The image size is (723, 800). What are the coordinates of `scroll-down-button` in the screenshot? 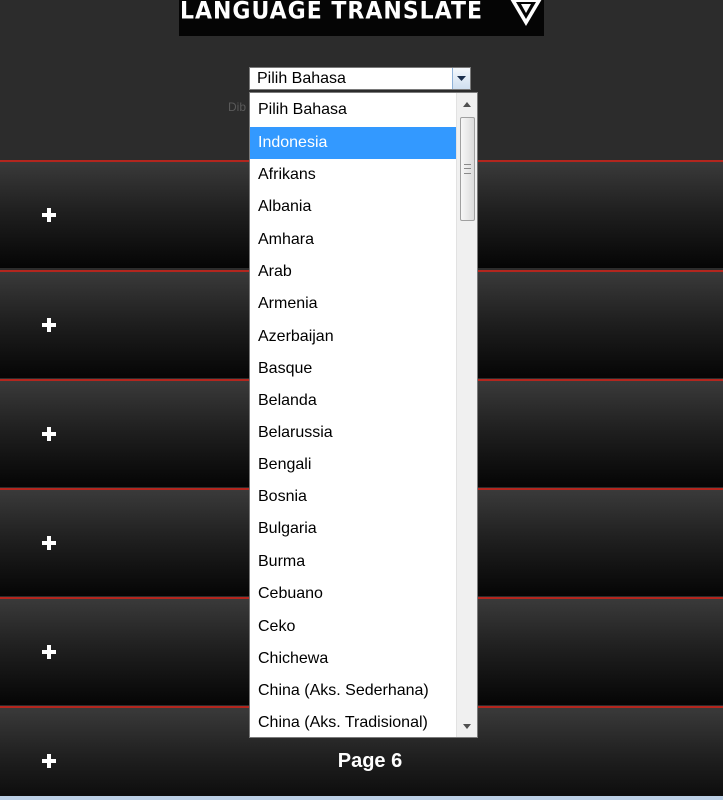 It's located at (467, 726).